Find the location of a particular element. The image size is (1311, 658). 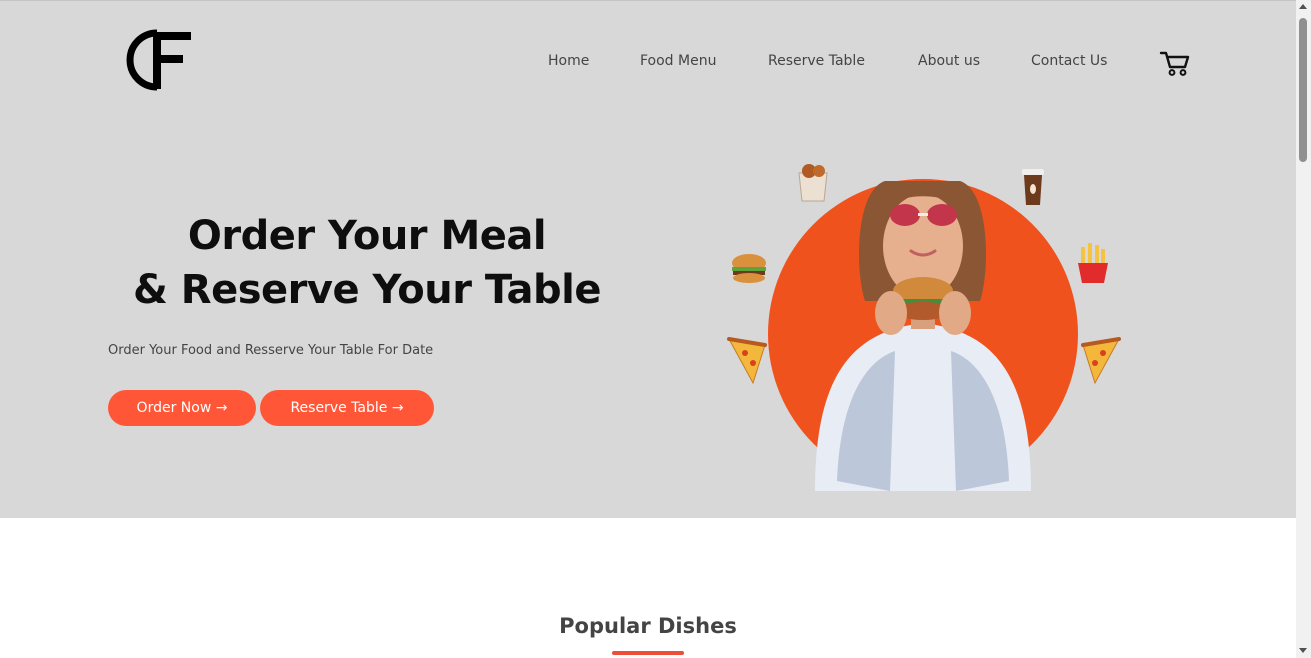

nav-reserve-table: Reserve Table is located at coordinates (816, 61).